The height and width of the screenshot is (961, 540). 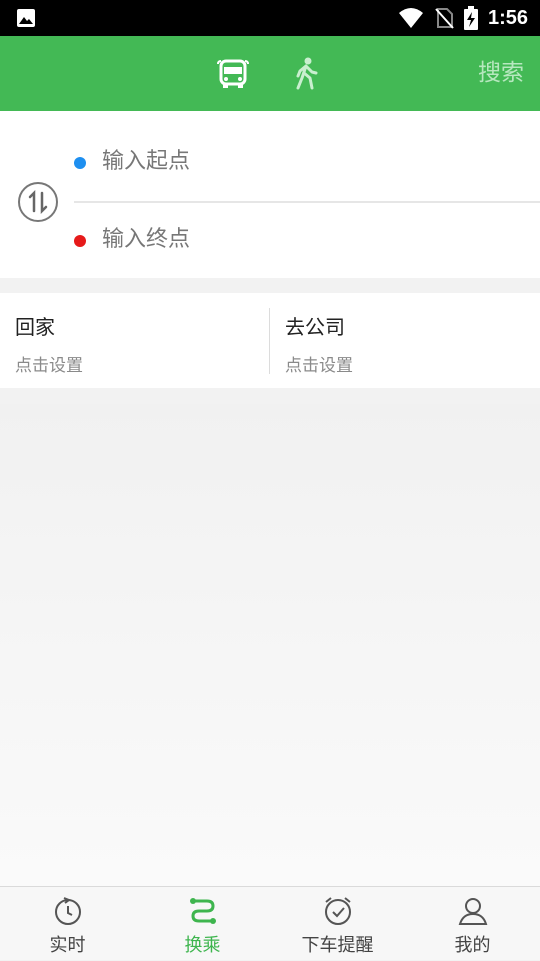 What do you see at coordinates (307, 163) in the screenshot?
I see `start-point-row: 输入起点` at bounding box center [307, 163].